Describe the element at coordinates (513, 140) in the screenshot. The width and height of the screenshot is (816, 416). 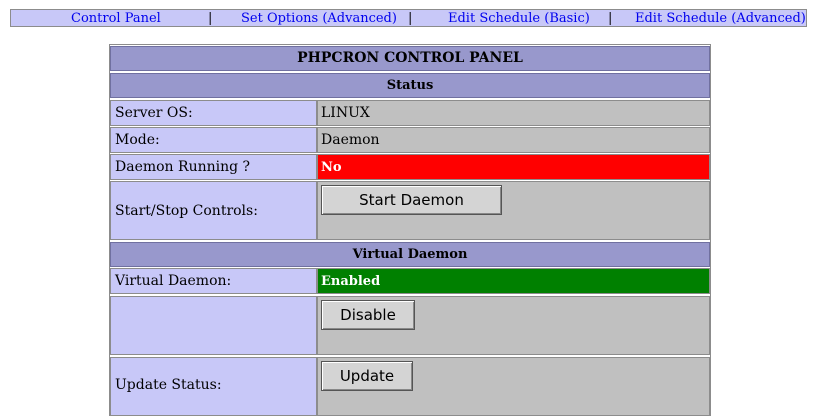
I see `mode-value: Daemon` at that location.